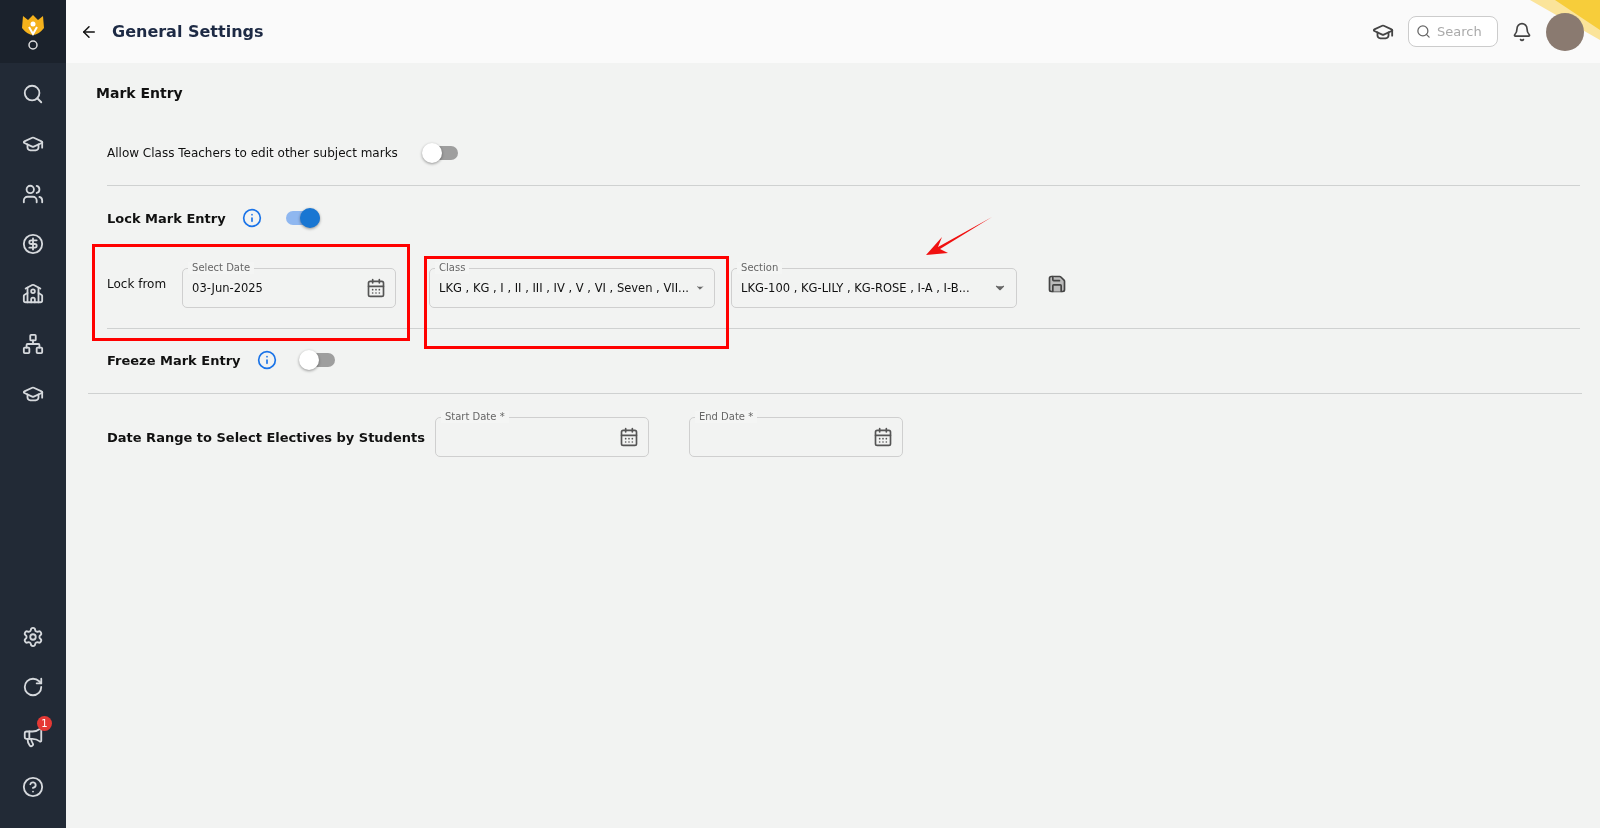  What do you see at coordinates (33, 344) in the screenshot?
I see `network-icon` at bounding box center [33, 344].